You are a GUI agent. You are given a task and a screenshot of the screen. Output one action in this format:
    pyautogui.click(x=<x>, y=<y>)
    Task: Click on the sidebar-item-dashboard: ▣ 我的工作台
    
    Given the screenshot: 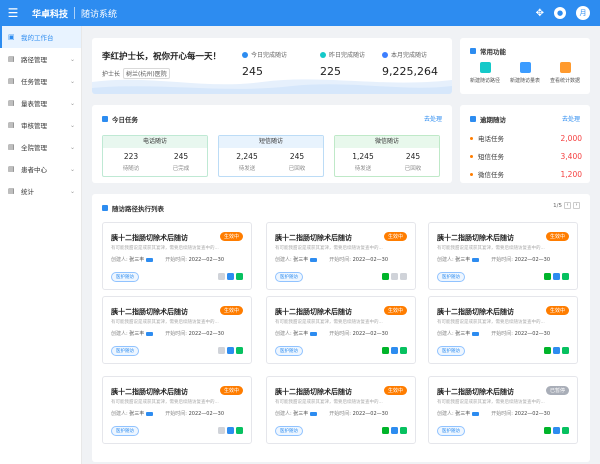 What is the action you would take?
    pyautogui.click(x=40, y=37)
    